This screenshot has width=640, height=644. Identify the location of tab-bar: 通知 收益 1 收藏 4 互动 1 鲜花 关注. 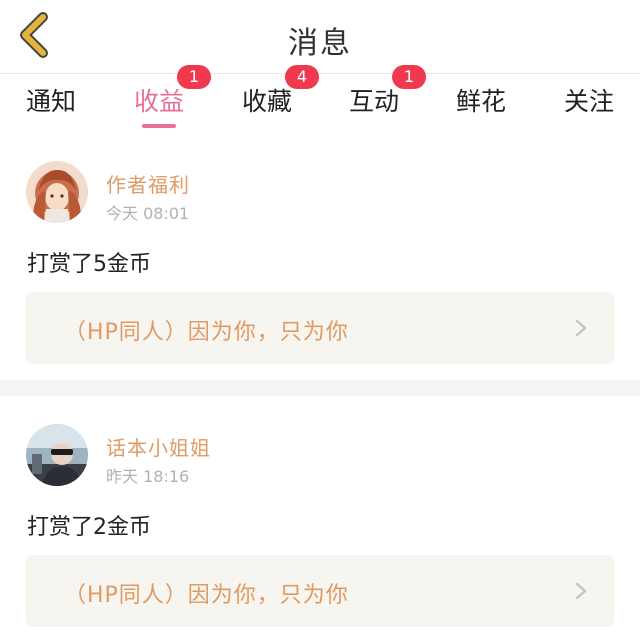
(320, 99).